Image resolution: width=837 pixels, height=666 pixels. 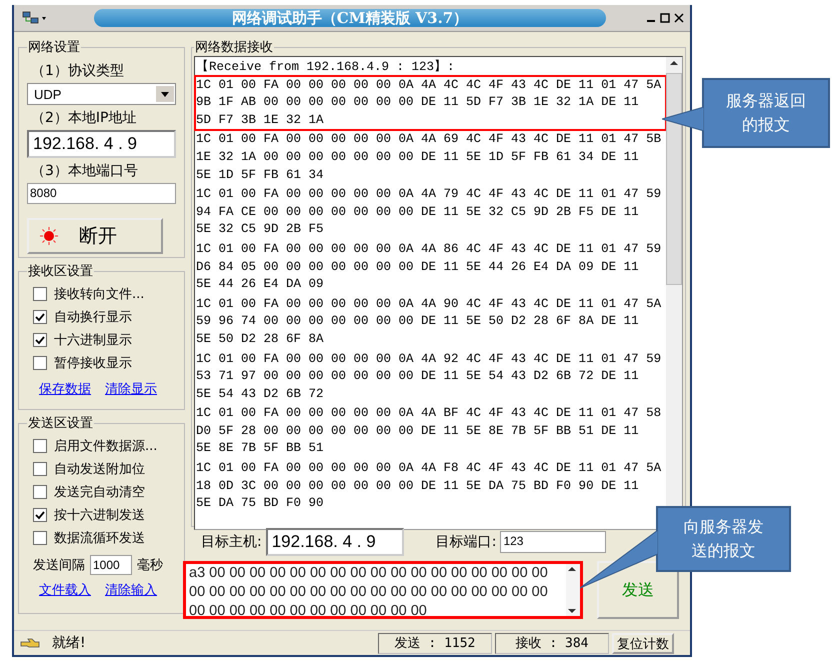 I want to click on receive-header: 【Receive from 192.168.4.9 : 123】:, so click(x=326, y=67).